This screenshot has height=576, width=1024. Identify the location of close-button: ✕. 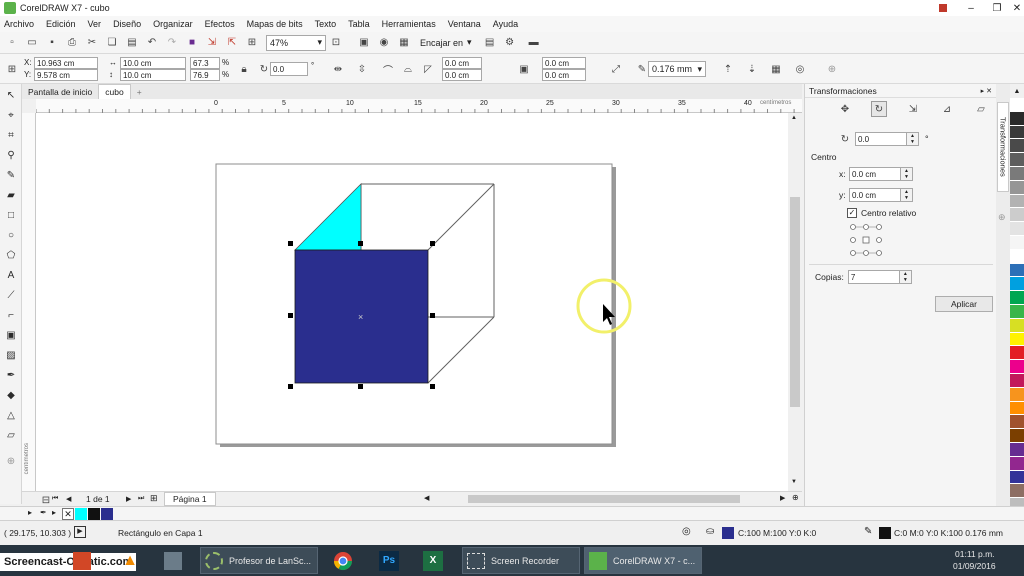
(1014, 8).